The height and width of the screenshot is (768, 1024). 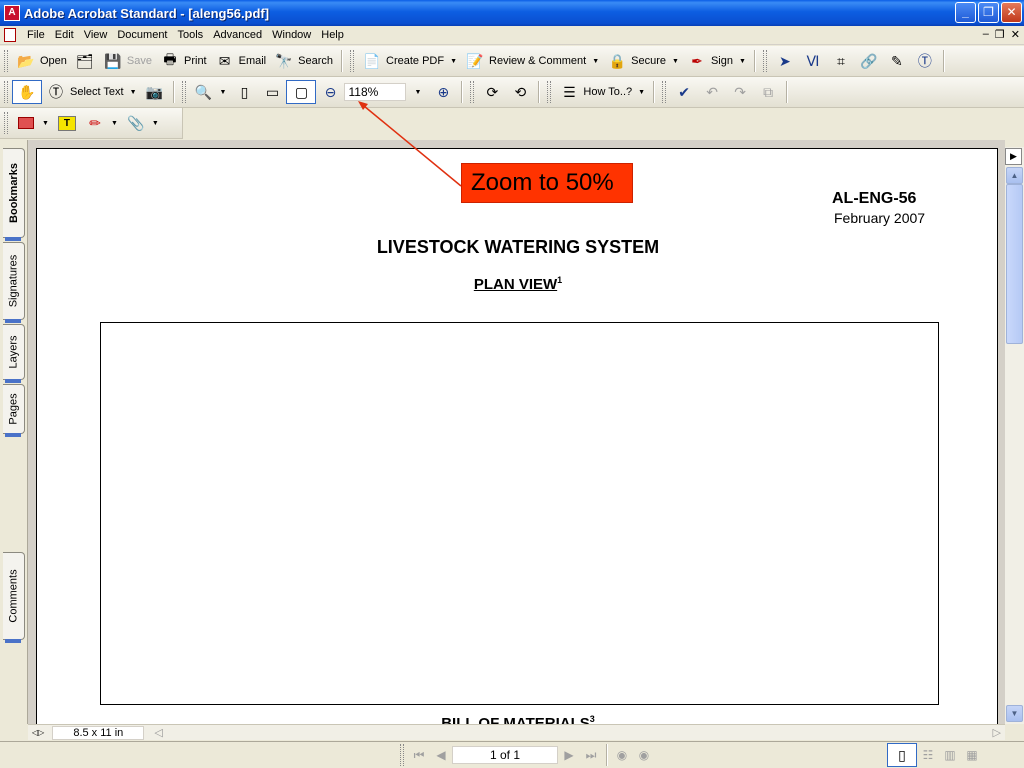 What do you see at coordinates (64, 35) in the screenshot?
I see `menu-edit: Edit` at bounding box center [64, 35].